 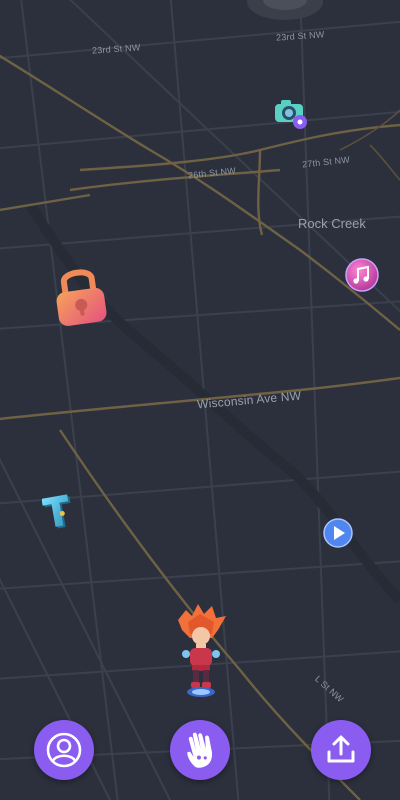 I want to click on upload-icon, so click(x=341, y=749).